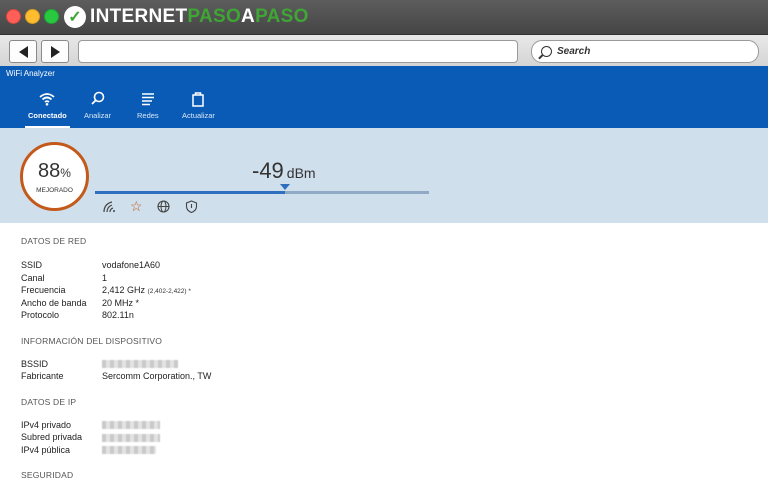  I want to click on signal-quality-label: MEJORADO, so click(54, 190).